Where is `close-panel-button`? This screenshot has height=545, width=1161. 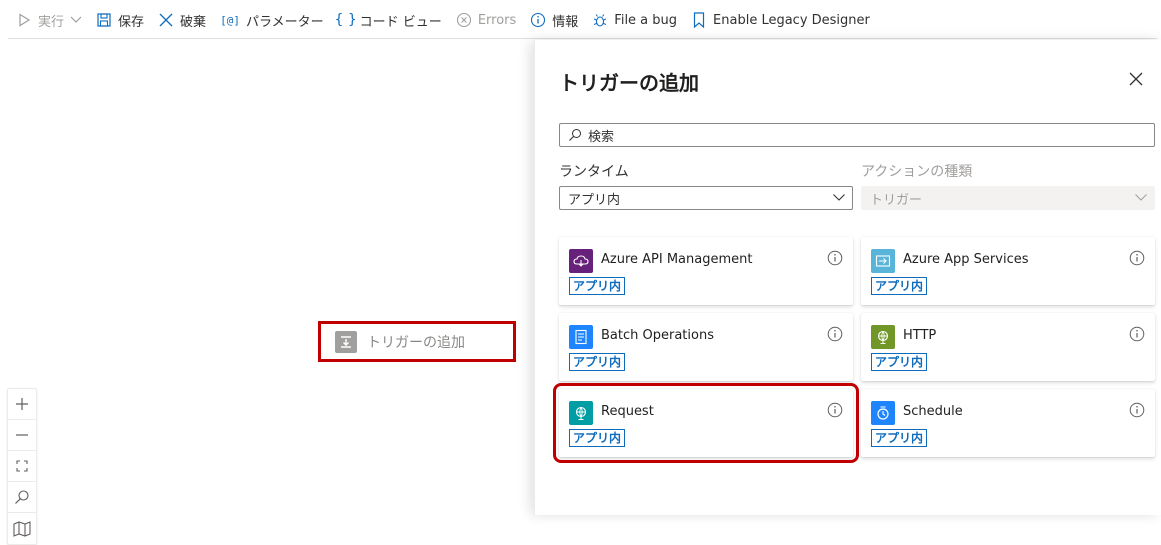 close-panel-button is located at coordinates (1136, 79).